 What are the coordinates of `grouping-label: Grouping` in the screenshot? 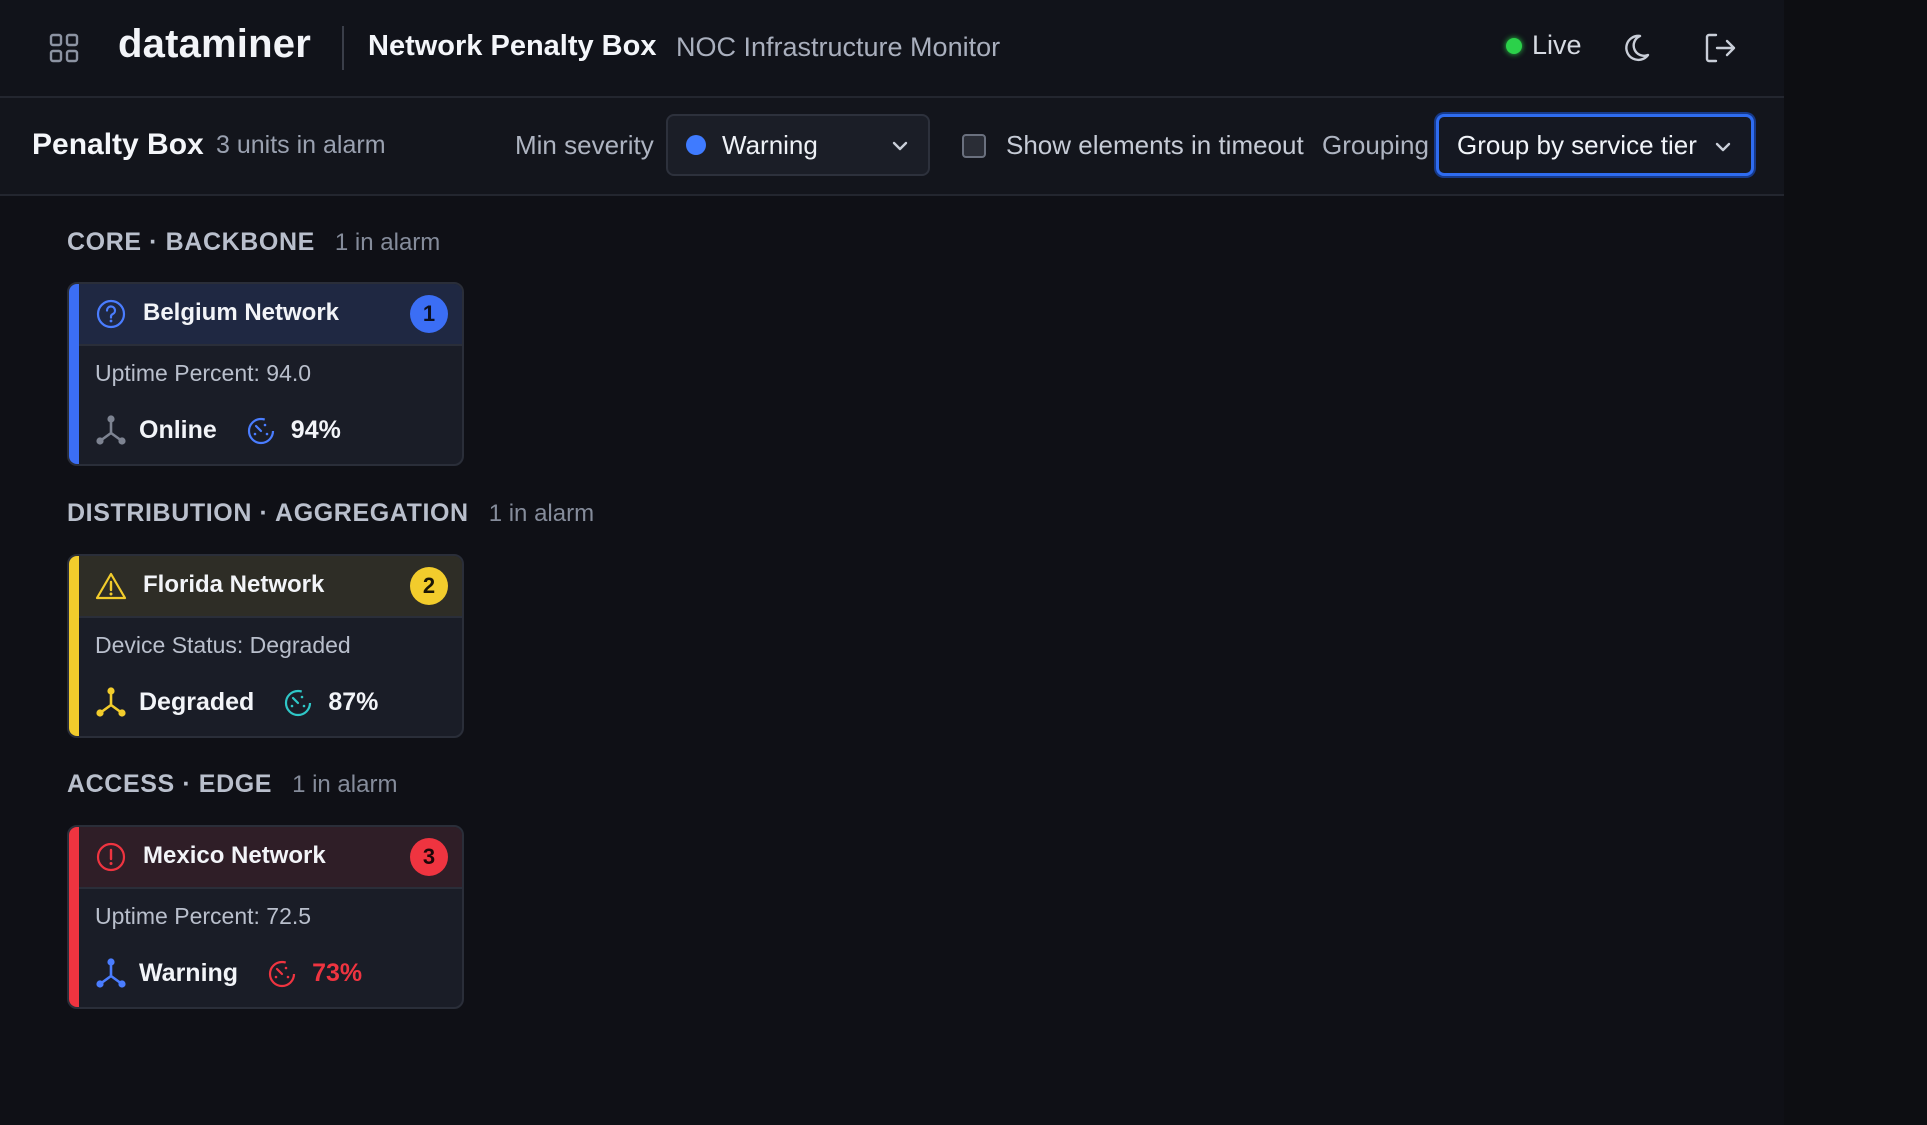 It's located at (1375, 145).